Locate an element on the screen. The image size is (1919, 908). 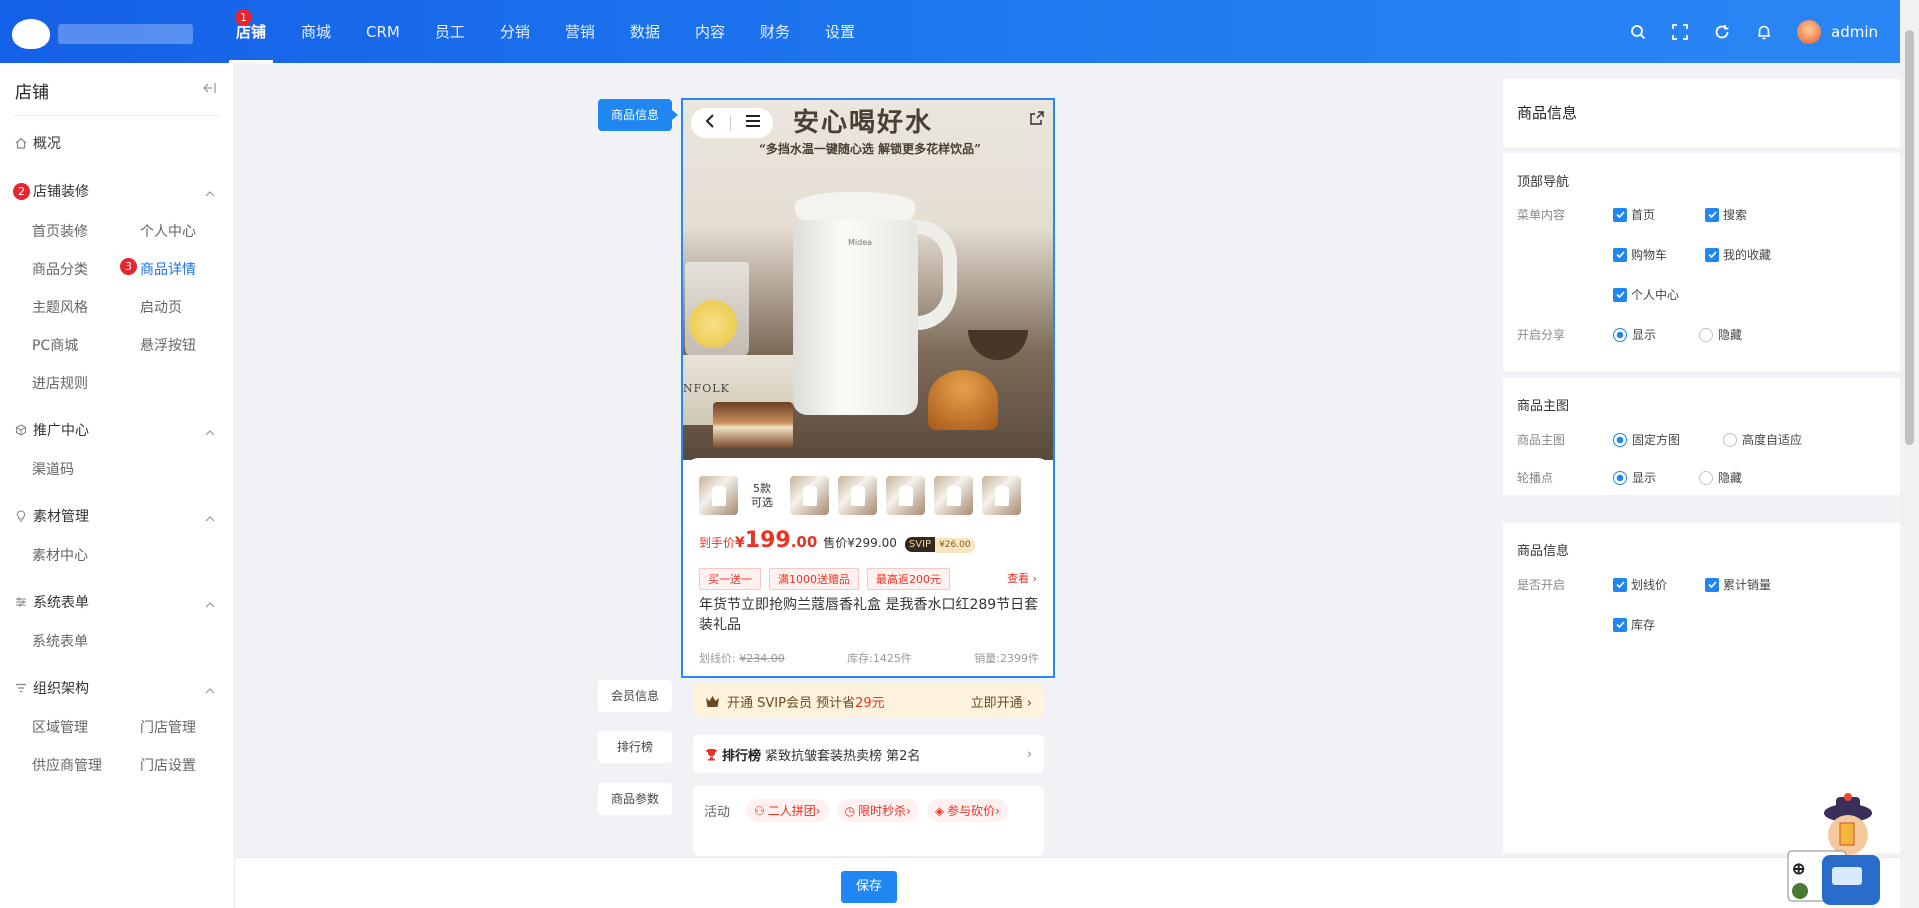
activity-bargain: ◈ 参与砍价 › is located at coordinates (967, 810).